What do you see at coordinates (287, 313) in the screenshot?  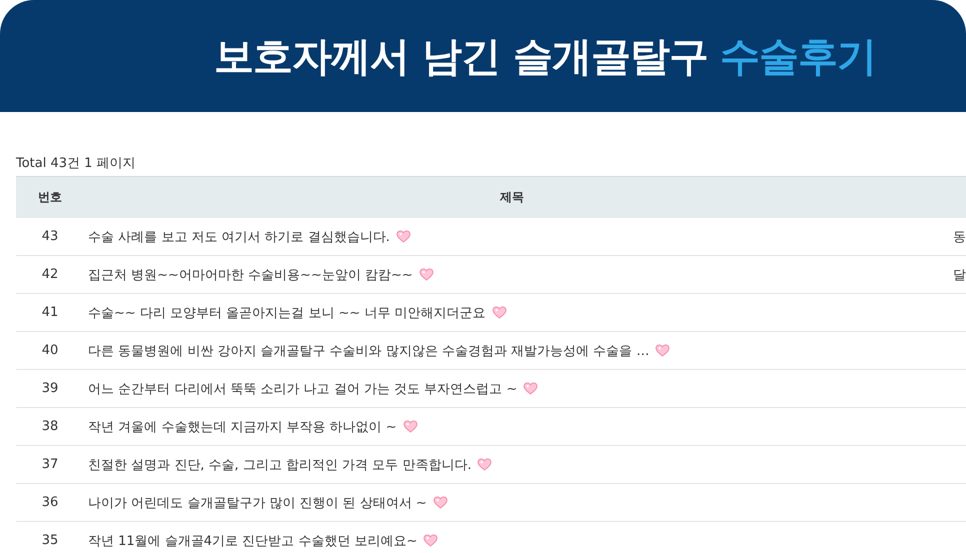 I see `post-title-link: 수술~~ 다리 모양부터 올곧아지는걸 보니 ~~ 너무 미안해지더군요` at bounding box center [287, 313].